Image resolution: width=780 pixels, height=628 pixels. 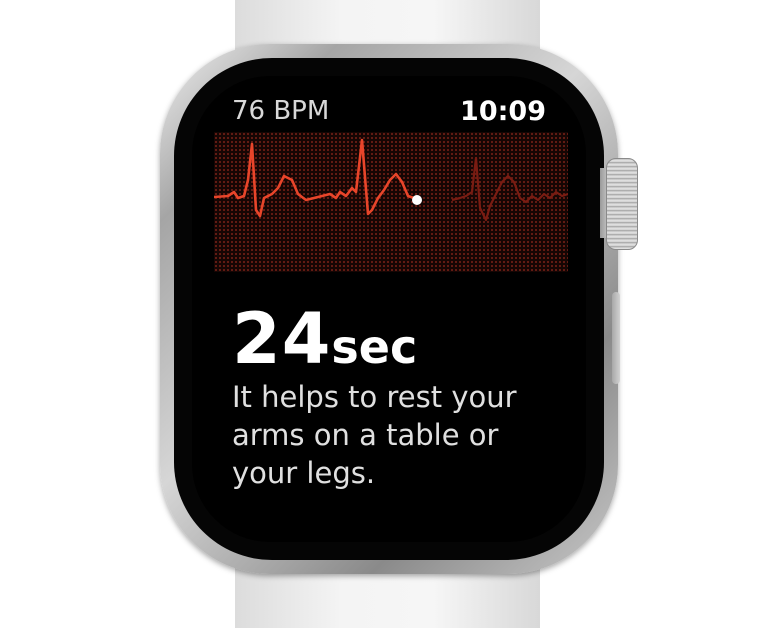 I want to click on clock-time: 10:09, so click(x=503, y=111).